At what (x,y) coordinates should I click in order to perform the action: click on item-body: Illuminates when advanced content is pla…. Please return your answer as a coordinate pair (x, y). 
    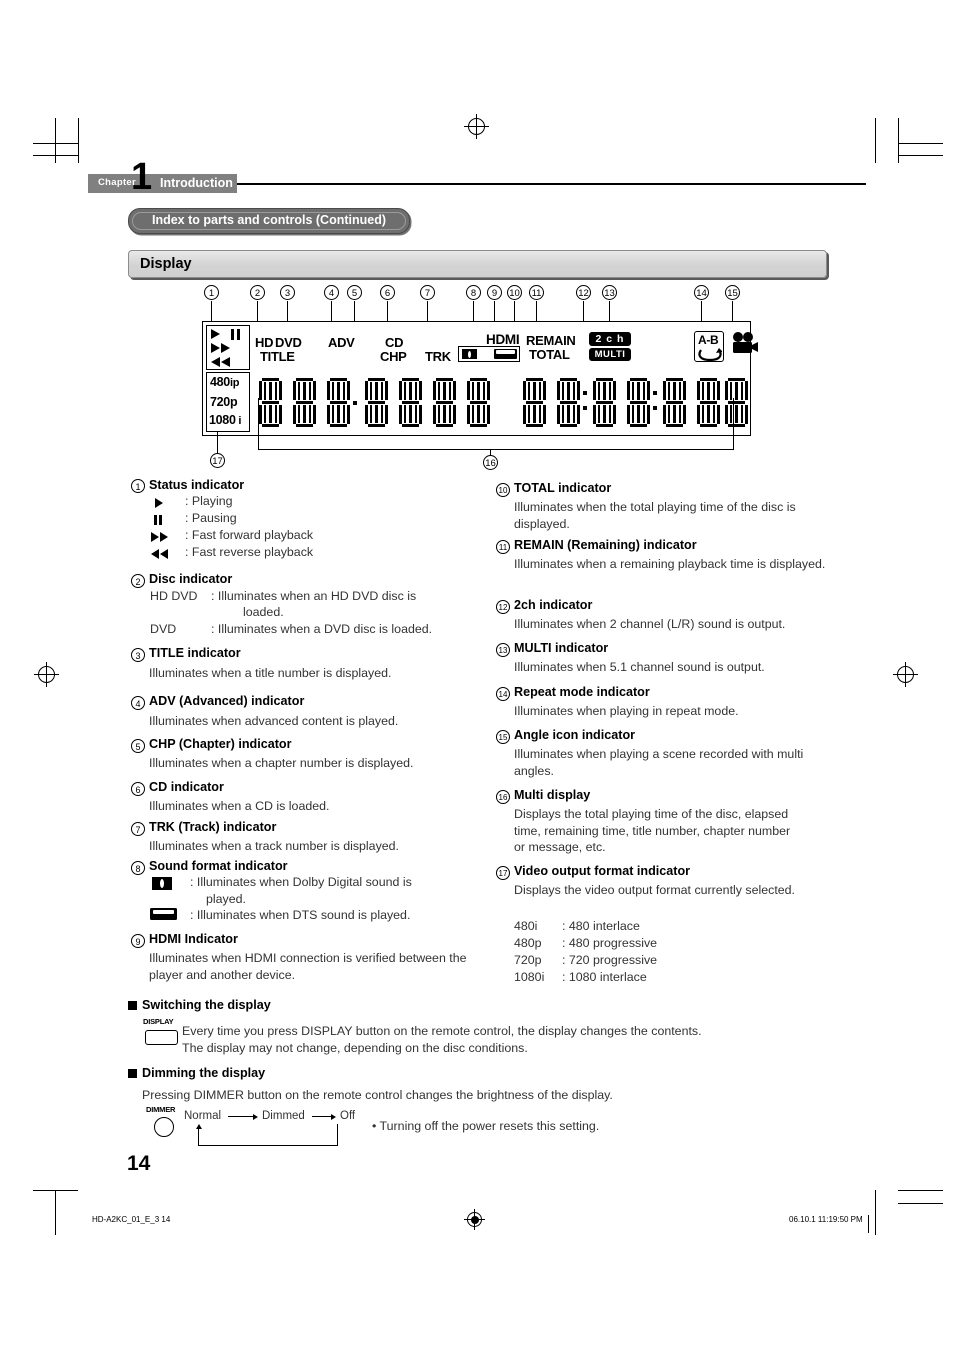
    Looking at the image, I should click on (274, 721).